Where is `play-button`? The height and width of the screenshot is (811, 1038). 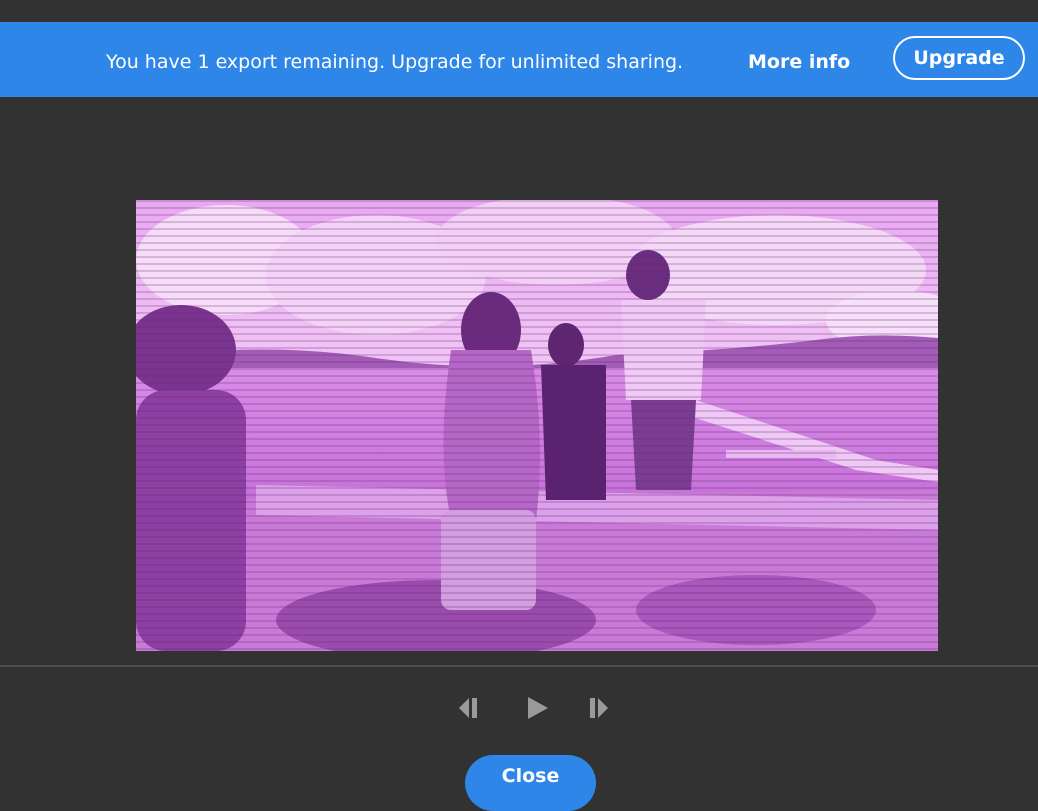 play-button is located at coordinates (537, 708).